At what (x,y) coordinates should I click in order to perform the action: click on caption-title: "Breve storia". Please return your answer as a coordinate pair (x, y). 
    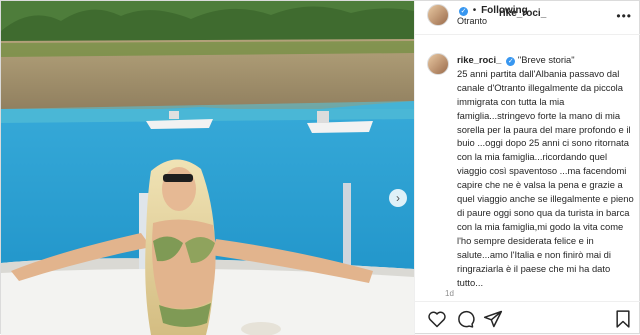
    Looking at the image, I should click on (546, 59).